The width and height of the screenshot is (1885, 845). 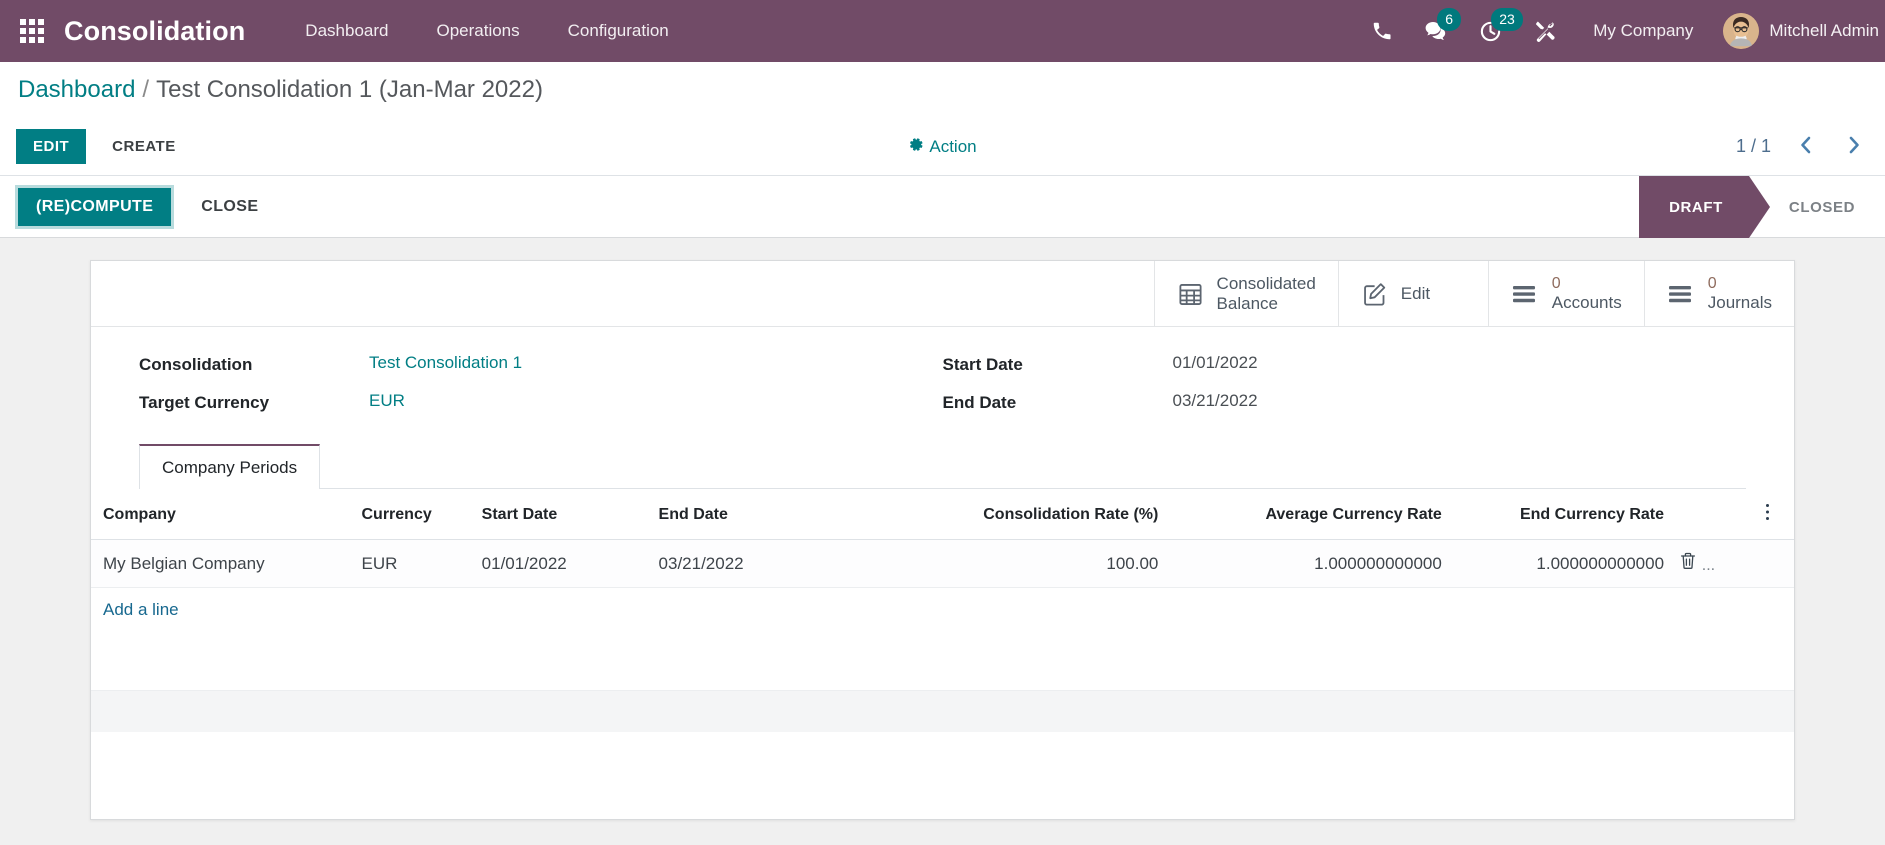 I want to click on apps-grid-icon, so click(x=32, y=31).